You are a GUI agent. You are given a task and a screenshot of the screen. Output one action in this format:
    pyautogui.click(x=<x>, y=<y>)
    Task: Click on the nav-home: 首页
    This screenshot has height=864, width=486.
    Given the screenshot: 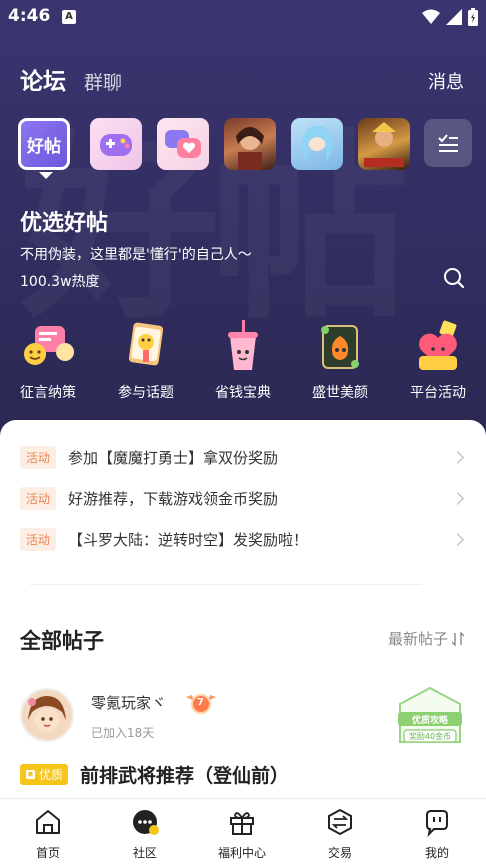 What is the action you would take?
    pyautogui.click(x=48, y=834)
    